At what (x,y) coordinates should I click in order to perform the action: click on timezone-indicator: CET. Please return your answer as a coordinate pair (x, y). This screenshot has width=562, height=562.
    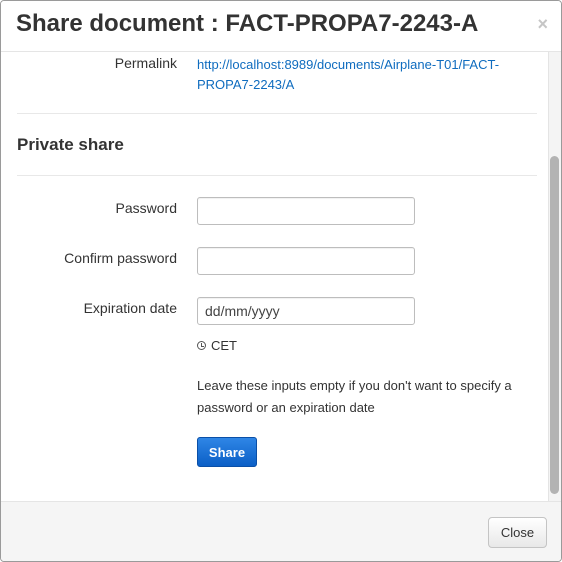
    Looking at the image, I should click on (217, 345).